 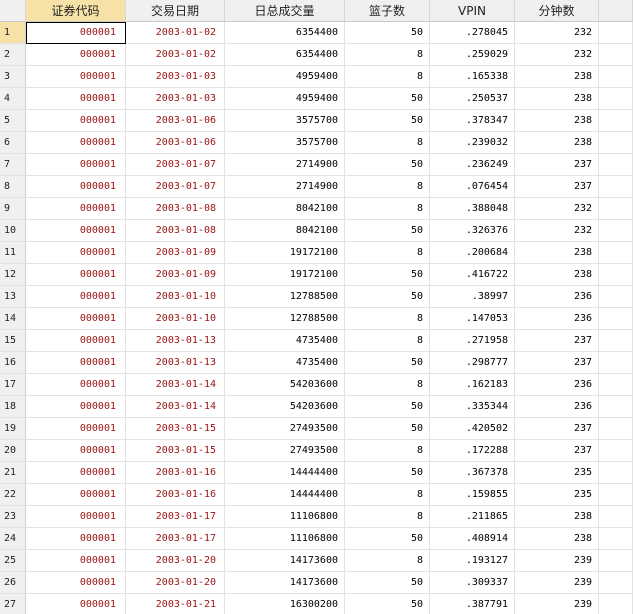 I want to click on row-number: 4, so click(x=13, y=99).